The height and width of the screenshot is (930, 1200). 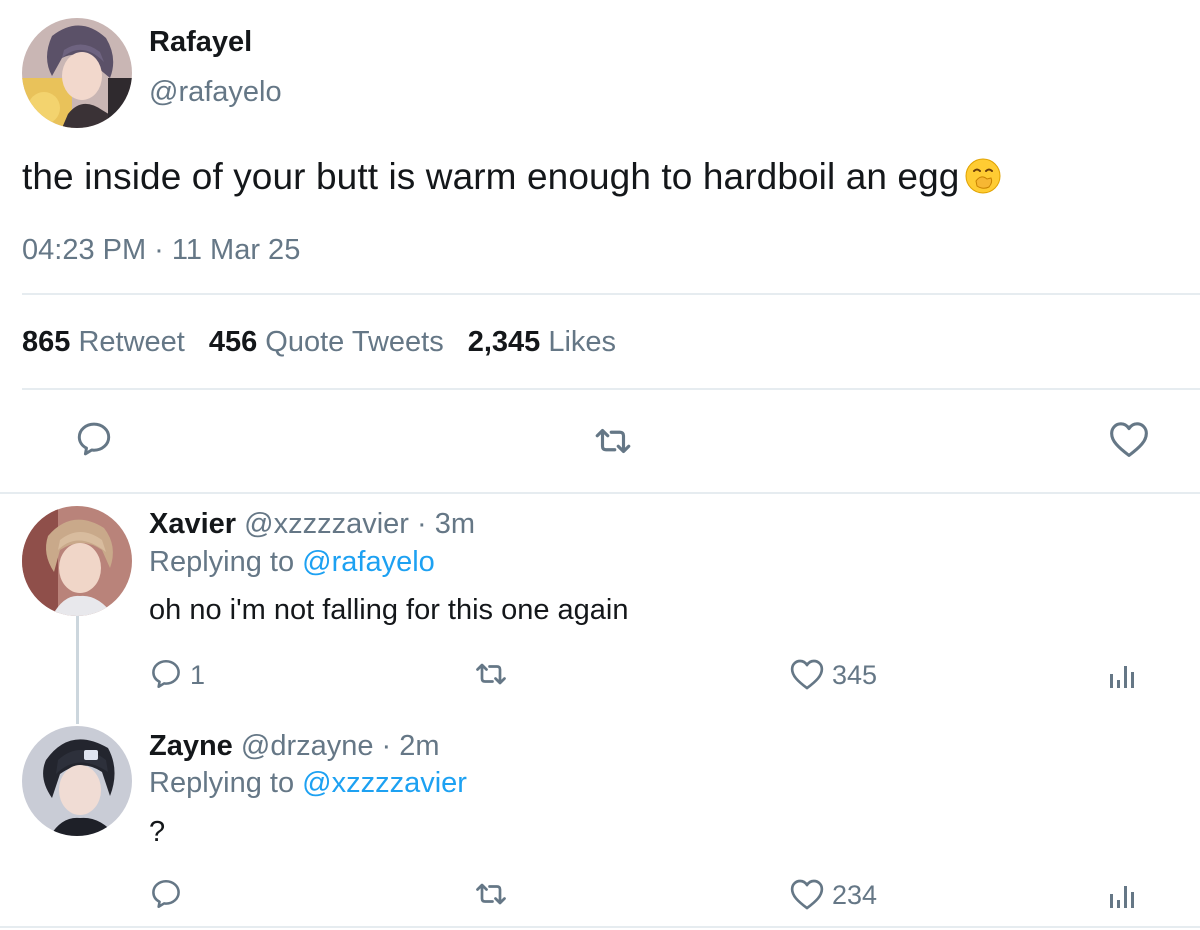 I want to click on tweet-stats: 865 Retweet 456 Quote Tweets 2,345 Likes, so click(x=319, y=342).